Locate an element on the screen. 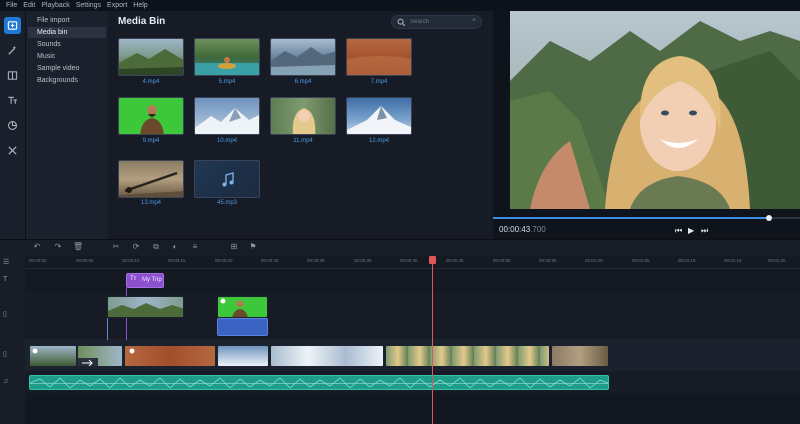  ruler-label: 00:01:00 is located at coordinates (594, 260).